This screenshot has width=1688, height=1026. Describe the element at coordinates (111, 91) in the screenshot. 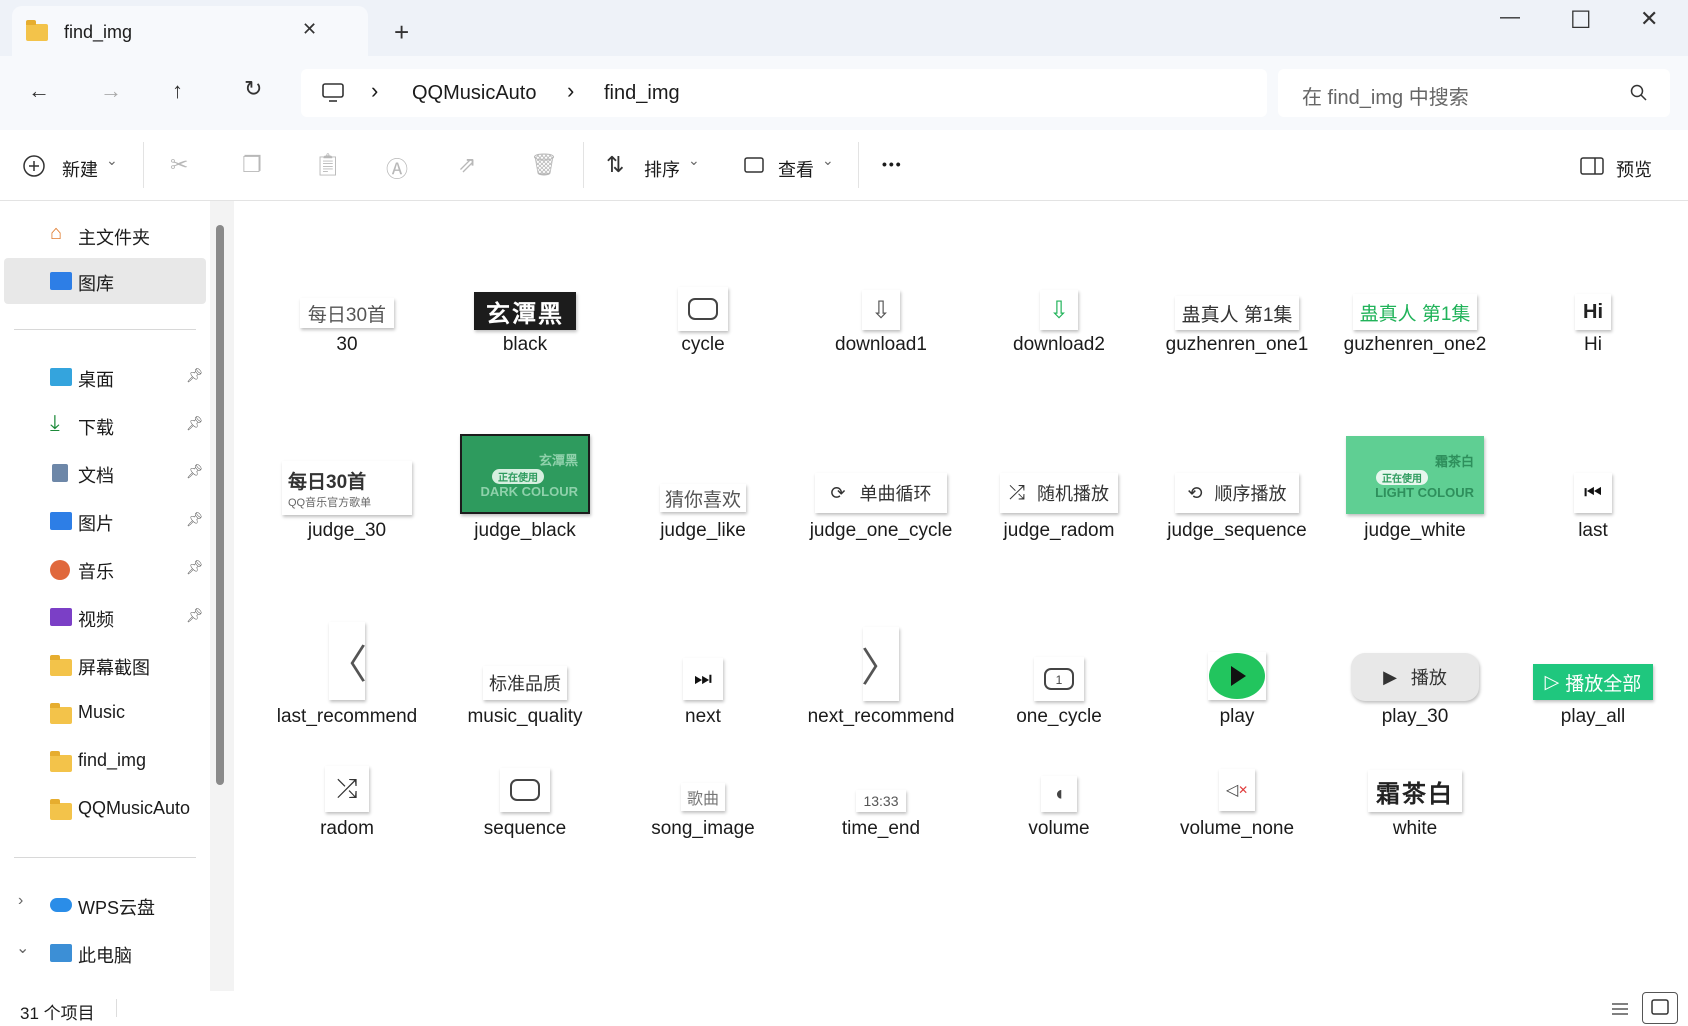

I see `forward-button: →` at that location.